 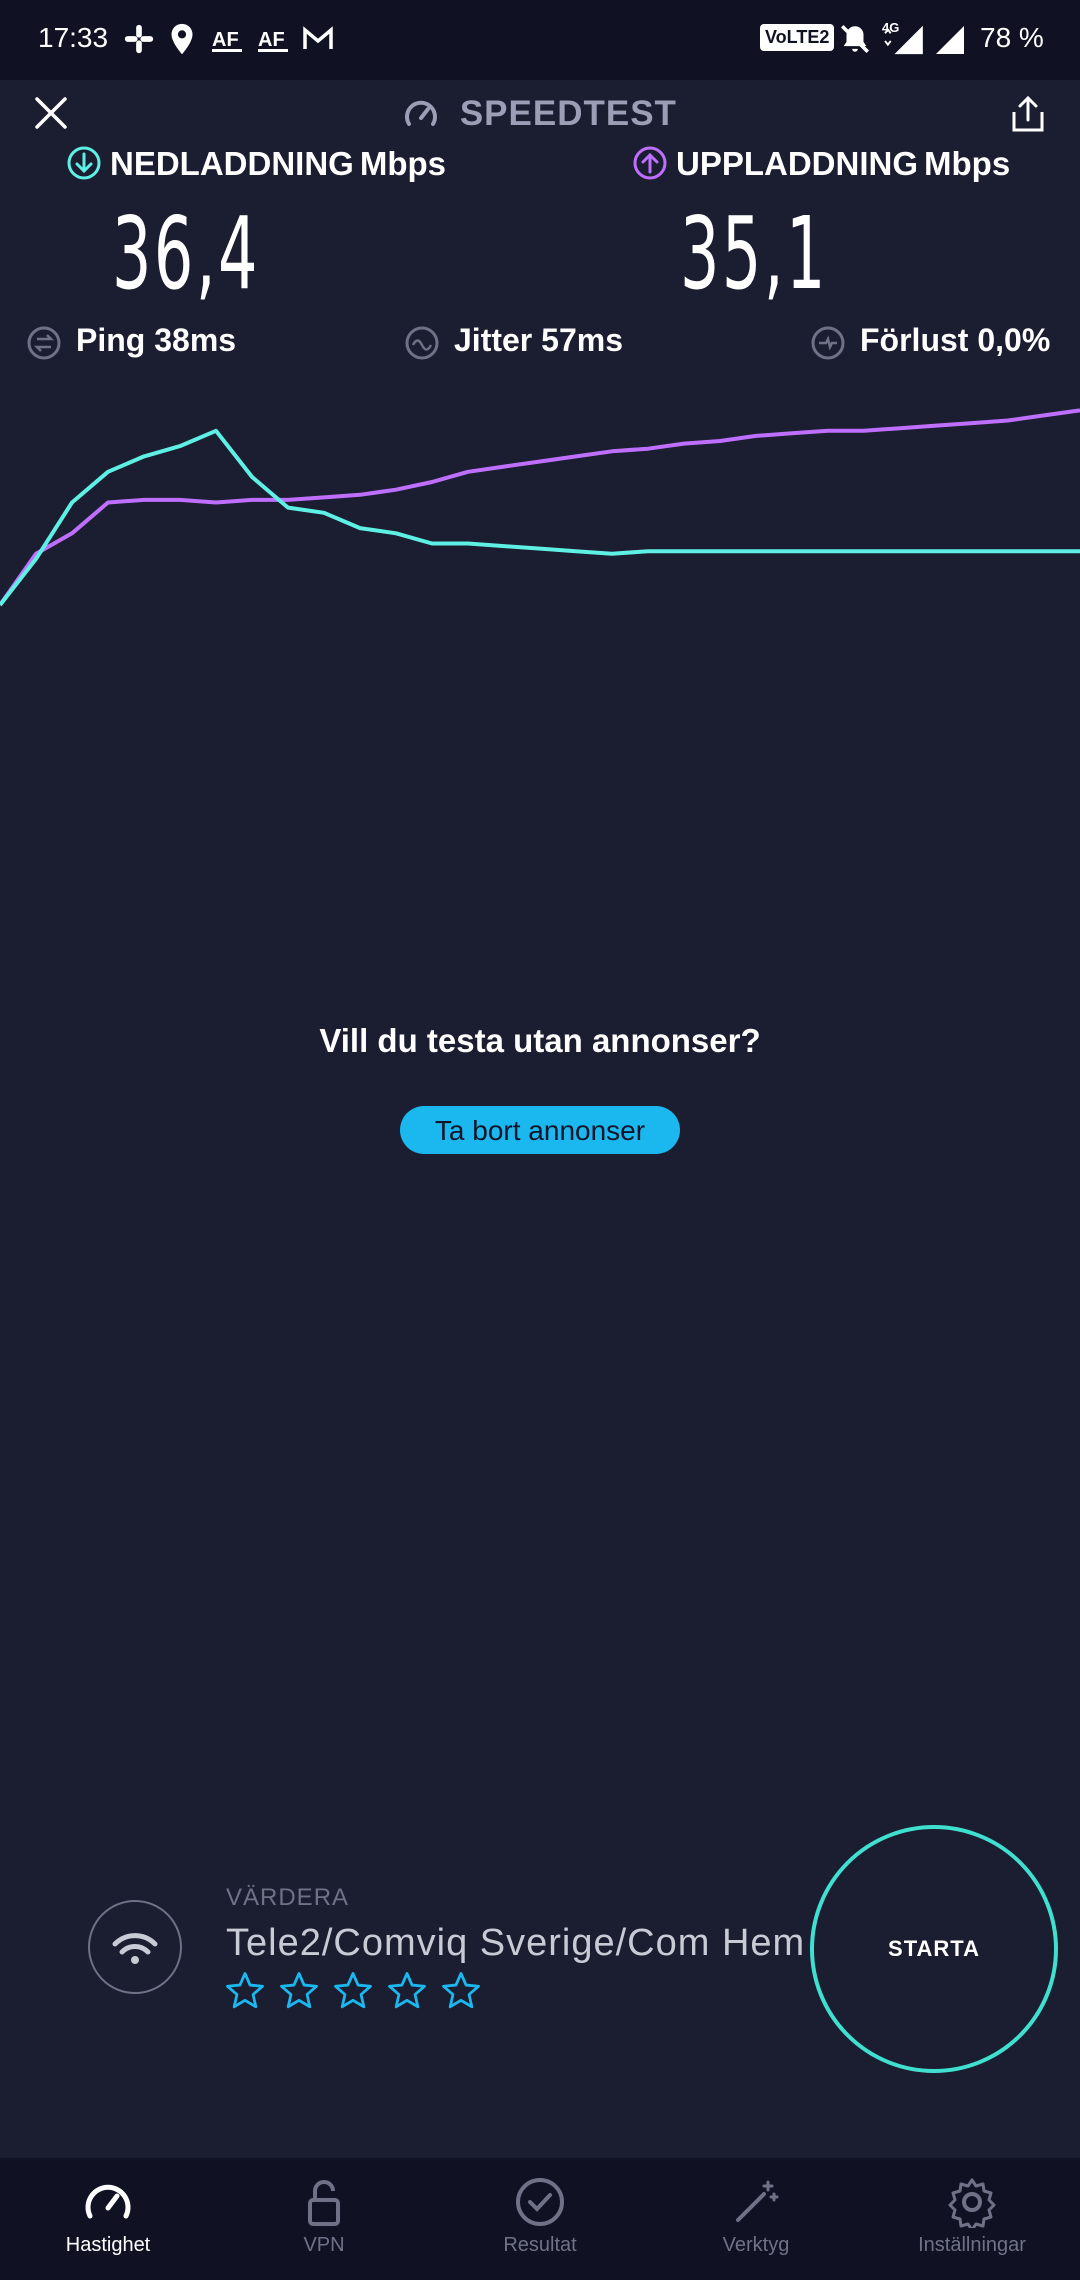 What do you see at coordinates (650, 163) in the screenshot?
I see `upload-arrow-icon` at bounding box center [650, 163].